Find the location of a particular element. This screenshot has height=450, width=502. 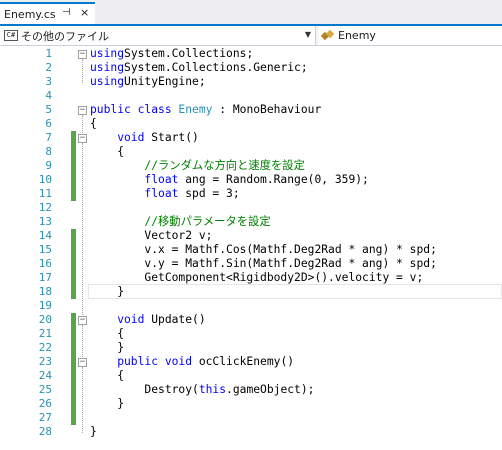

code-line: 23 − public void ocClickEnemy() is located at coordinates (251, 362).